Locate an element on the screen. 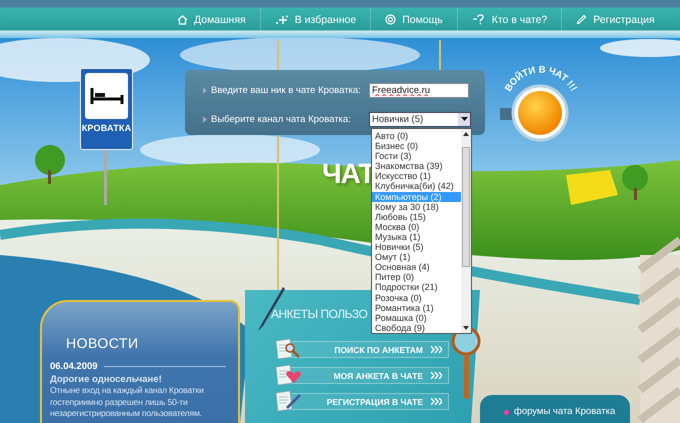 This screenshot has height=423, width=680. channel-option: Музыка (1) is located at coordinates (416, 237).